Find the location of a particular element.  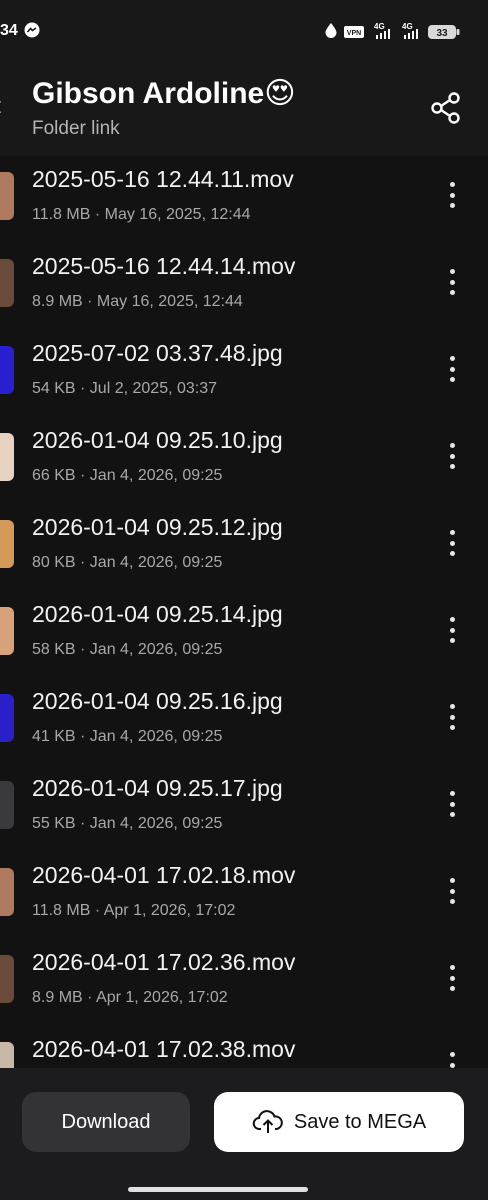

bottom-action-bar: Download Save to MEGA is located at coordinates (244, 1134).